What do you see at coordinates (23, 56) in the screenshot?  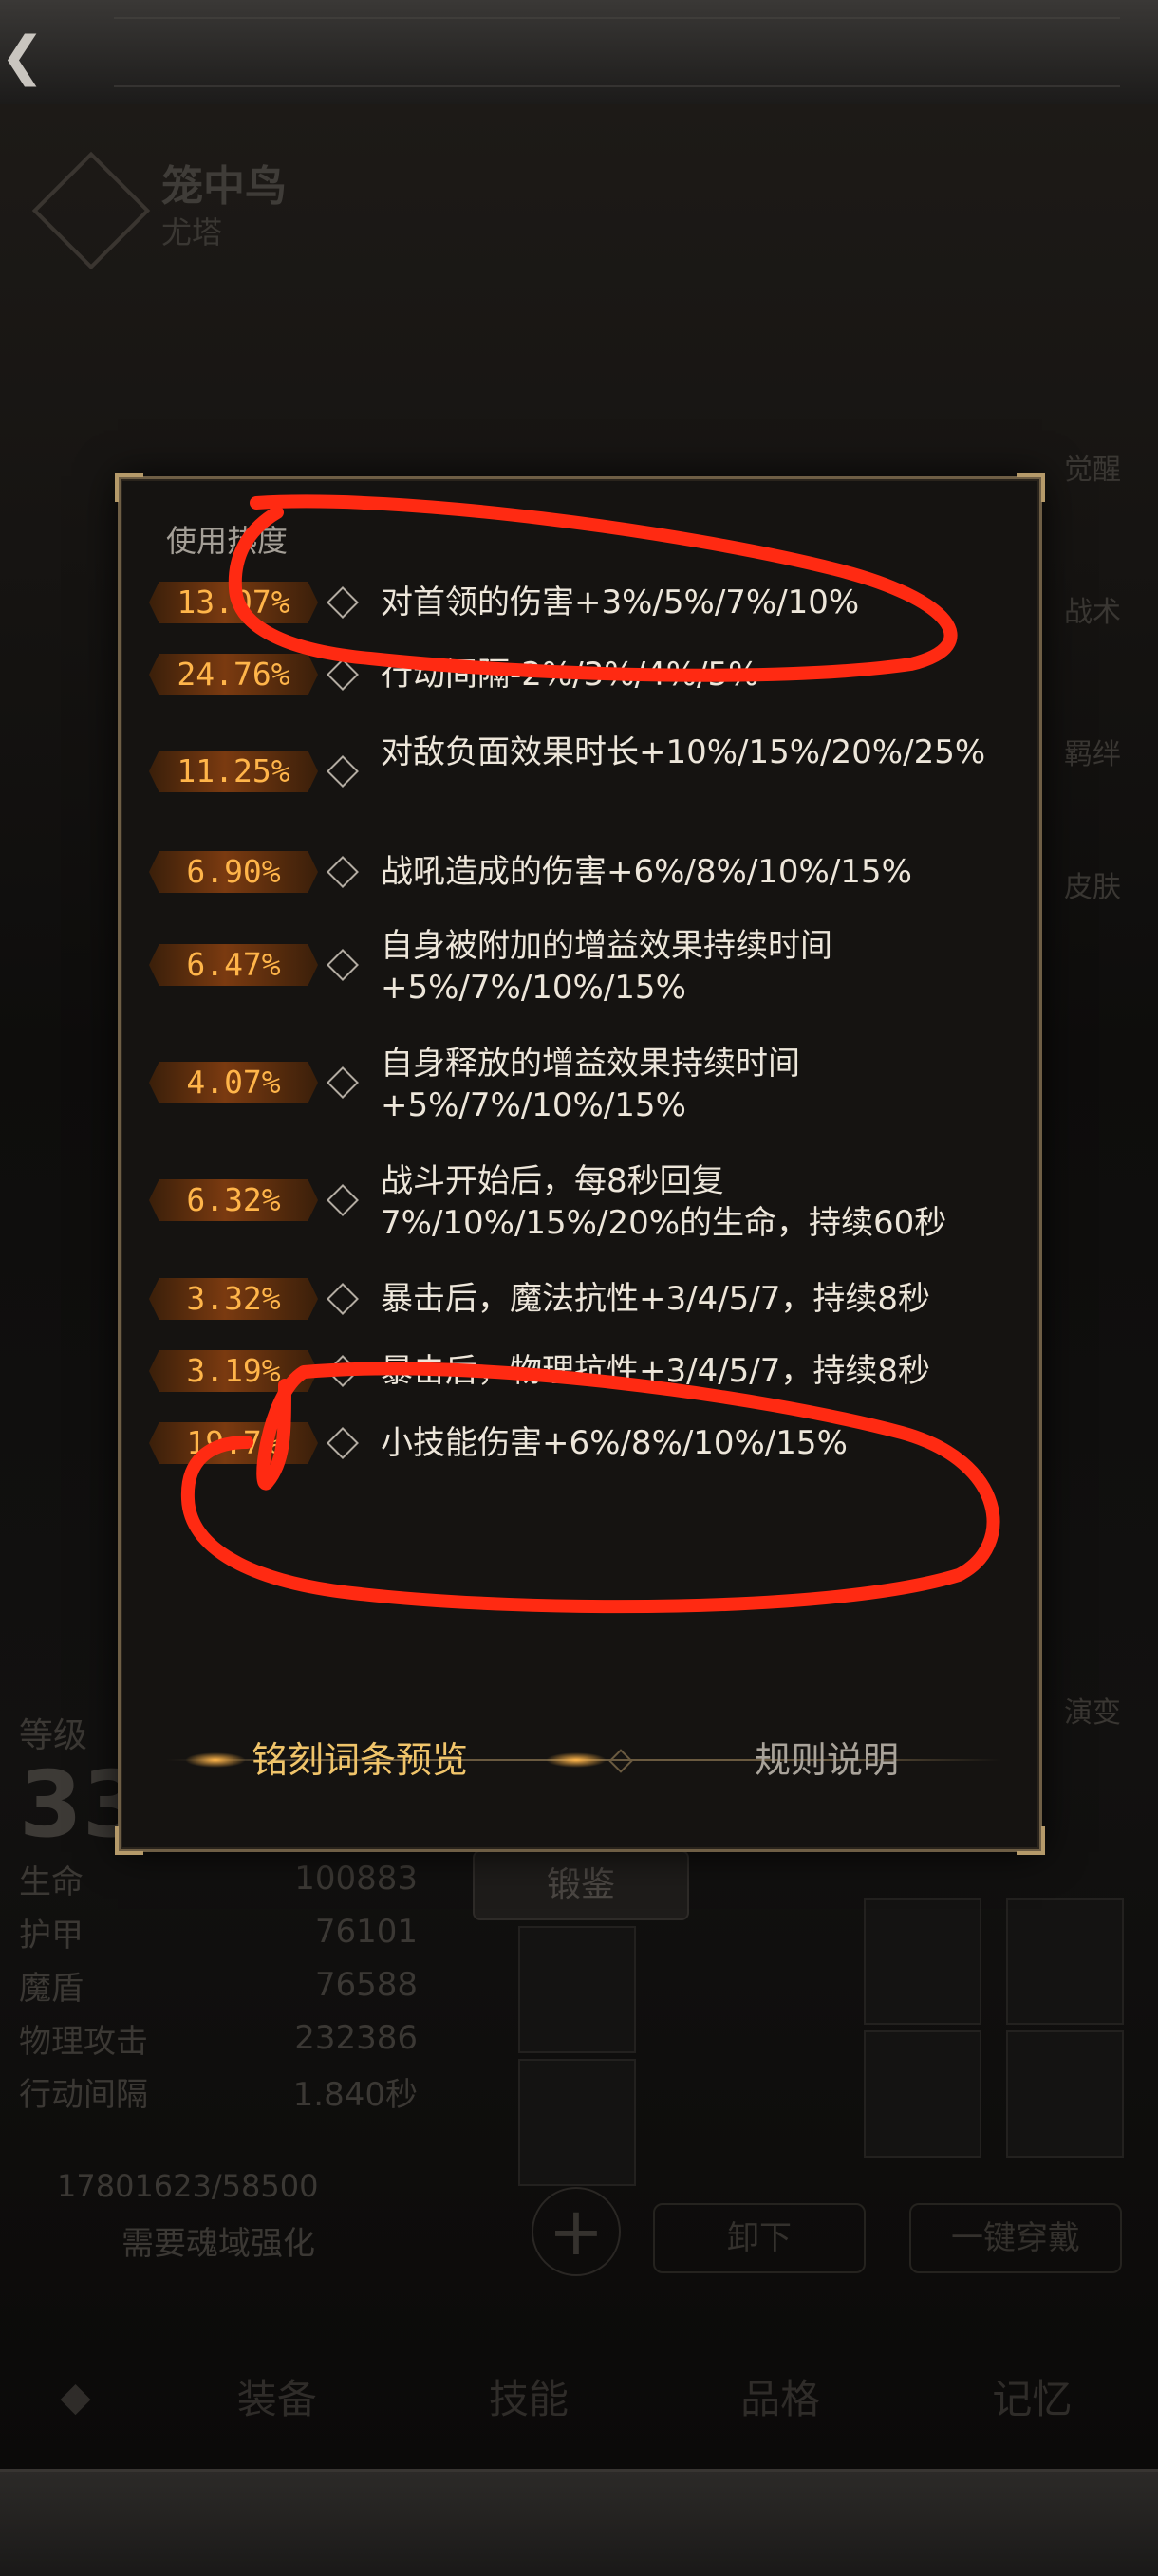 I see `back-arrow-icon: ❮` at bounding box center [23, 56].